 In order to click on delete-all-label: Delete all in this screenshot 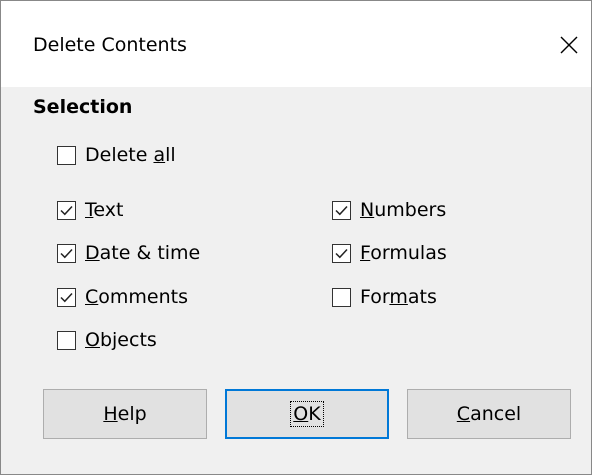, I will do `click(130, 155)`.